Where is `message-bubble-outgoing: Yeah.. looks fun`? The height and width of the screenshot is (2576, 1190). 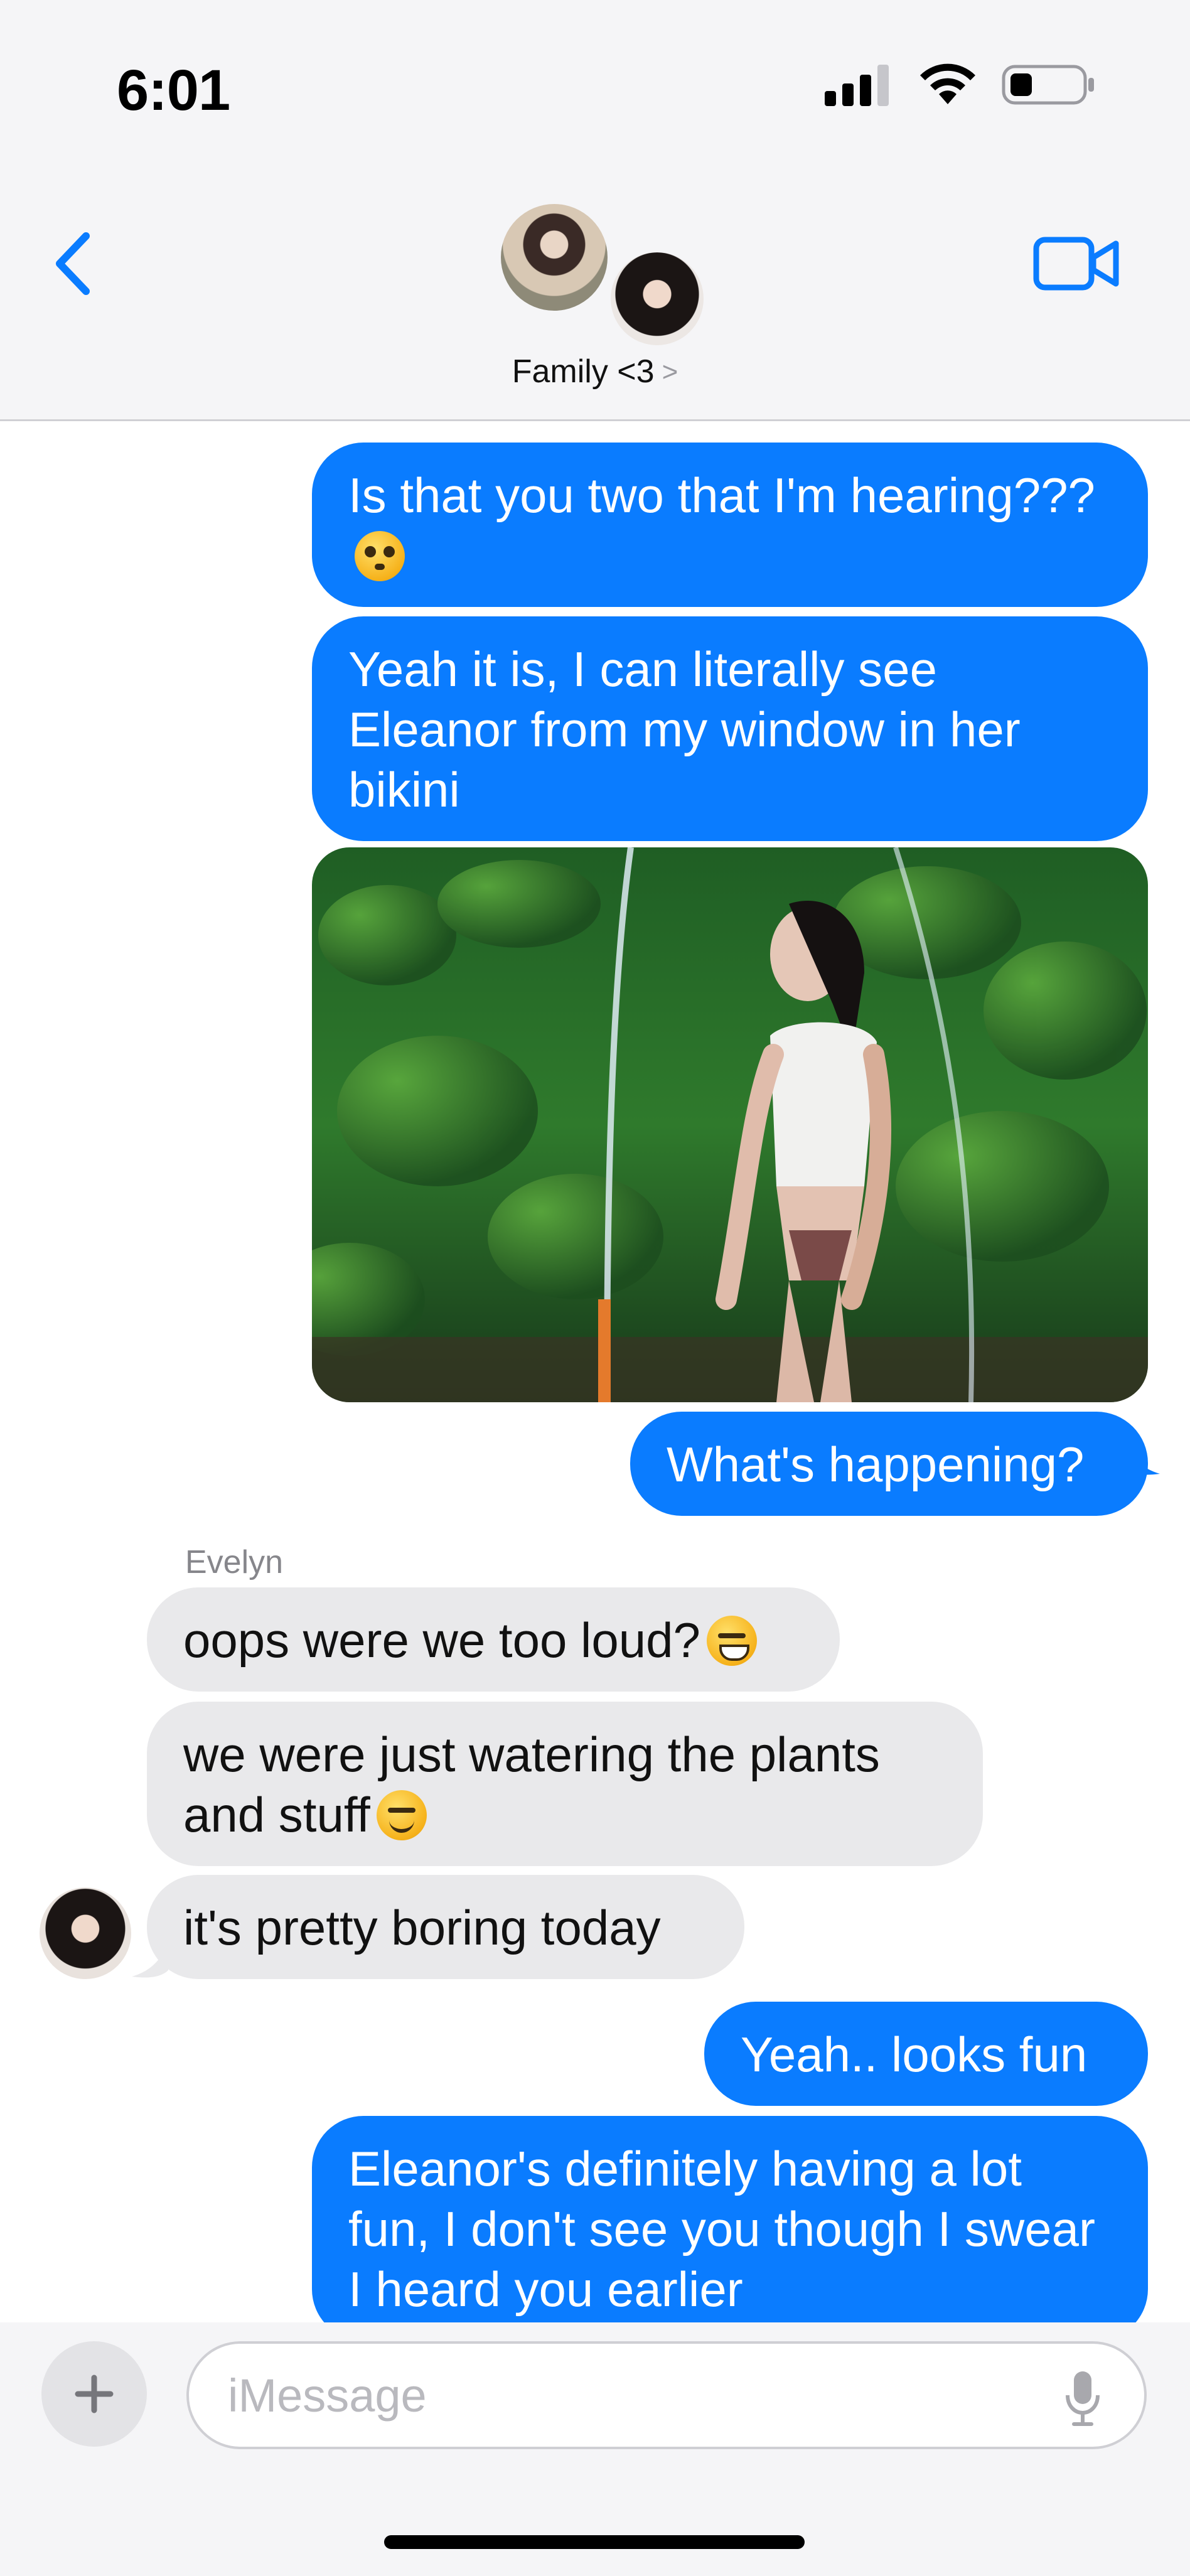 message-bubble-outgoing: Yeah.. looks fun is located at coordinates (926, 2054).